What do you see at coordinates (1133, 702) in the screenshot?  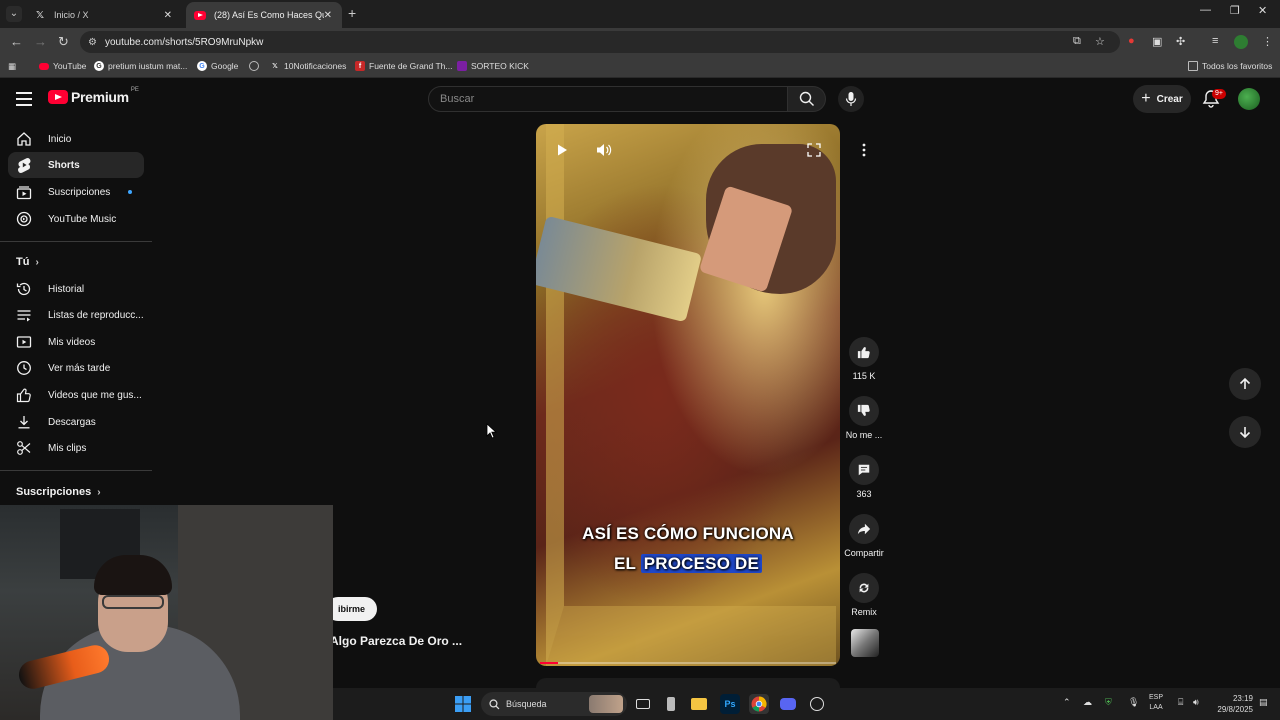 I see `microphone-tray-icon: 🎙︎` at bounding box center [1133, 702].